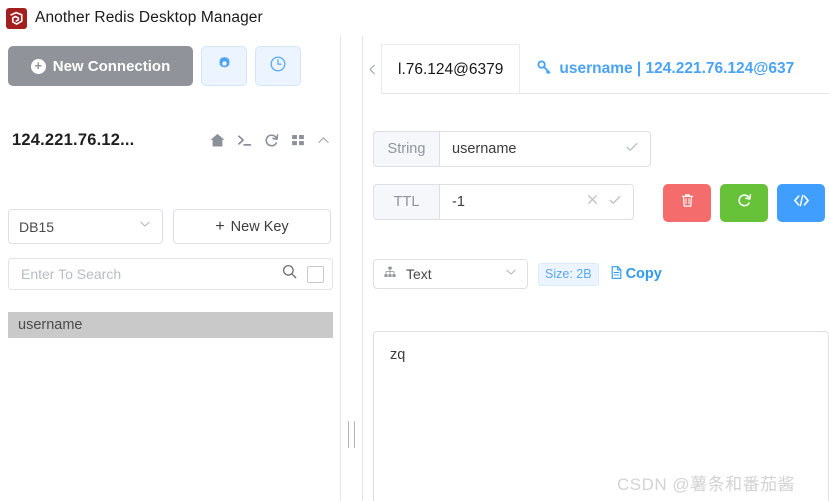  I want to click on key-action-buttons, so click(744, 203).